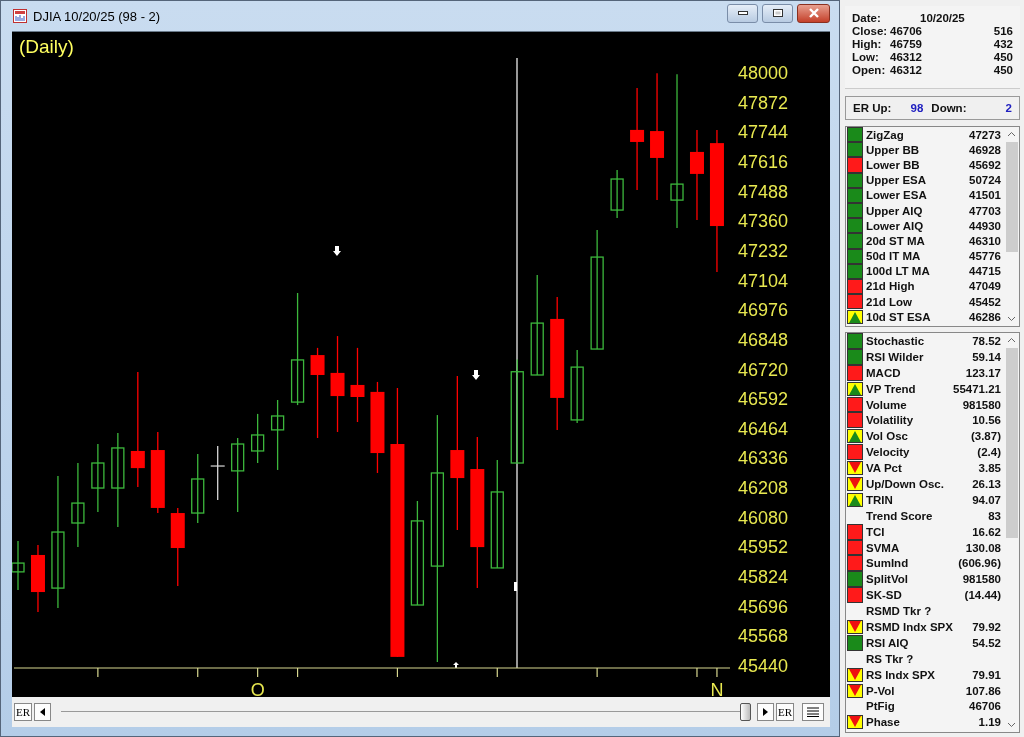 This screenshot has height=737, width=1024. I want to click on indicator-name: RSMD Tkr ?, so click(899, 611).